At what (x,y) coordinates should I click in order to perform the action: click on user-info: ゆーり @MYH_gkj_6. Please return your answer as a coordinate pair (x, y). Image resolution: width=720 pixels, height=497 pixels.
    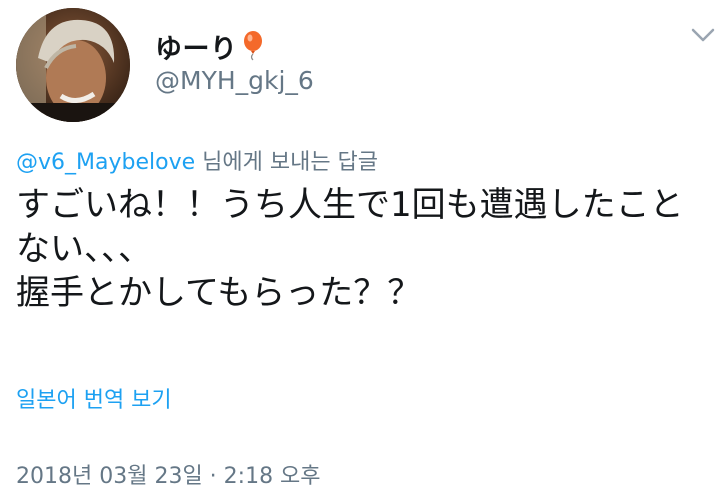
    Looking at the image, I should click on (234, 61).